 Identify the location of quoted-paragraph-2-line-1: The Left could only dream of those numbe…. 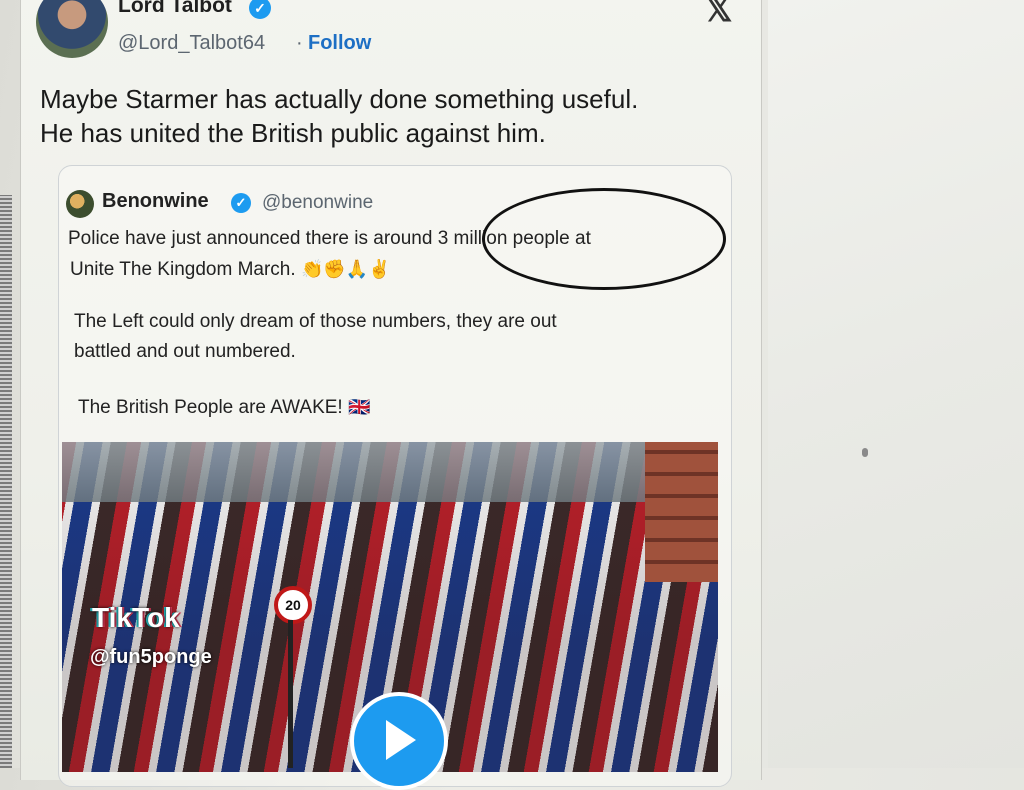
(315, 321).